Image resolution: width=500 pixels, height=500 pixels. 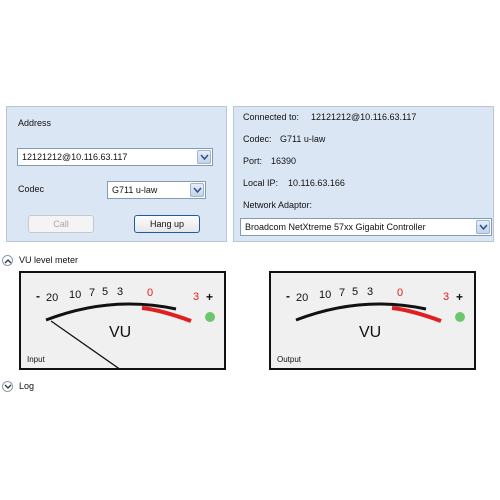 What do you see at coordinates (167, 224) in the screenshot?
I see `hang-up-button: Hang up` at bounding box center [167, 224].